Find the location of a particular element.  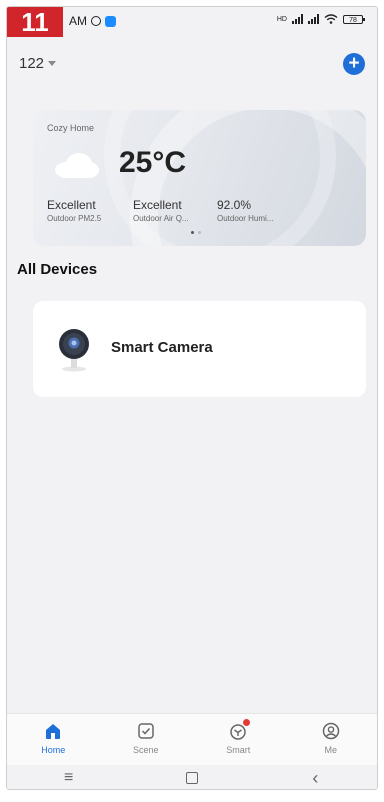

carousel-pager is located at coordinates (196, 232).